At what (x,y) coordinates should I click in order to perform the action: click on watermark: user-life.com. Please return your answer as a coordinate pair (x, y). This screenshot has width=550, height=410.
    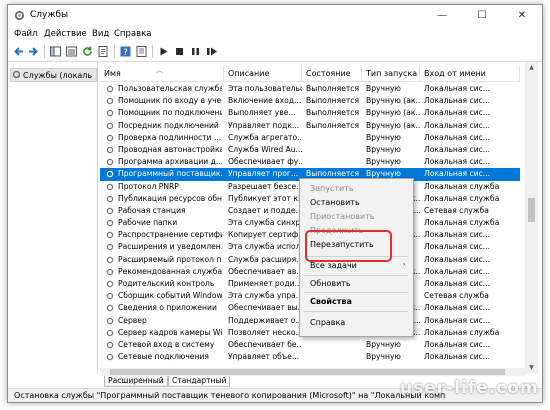
    Looking at the image, I should click on (469, 388).